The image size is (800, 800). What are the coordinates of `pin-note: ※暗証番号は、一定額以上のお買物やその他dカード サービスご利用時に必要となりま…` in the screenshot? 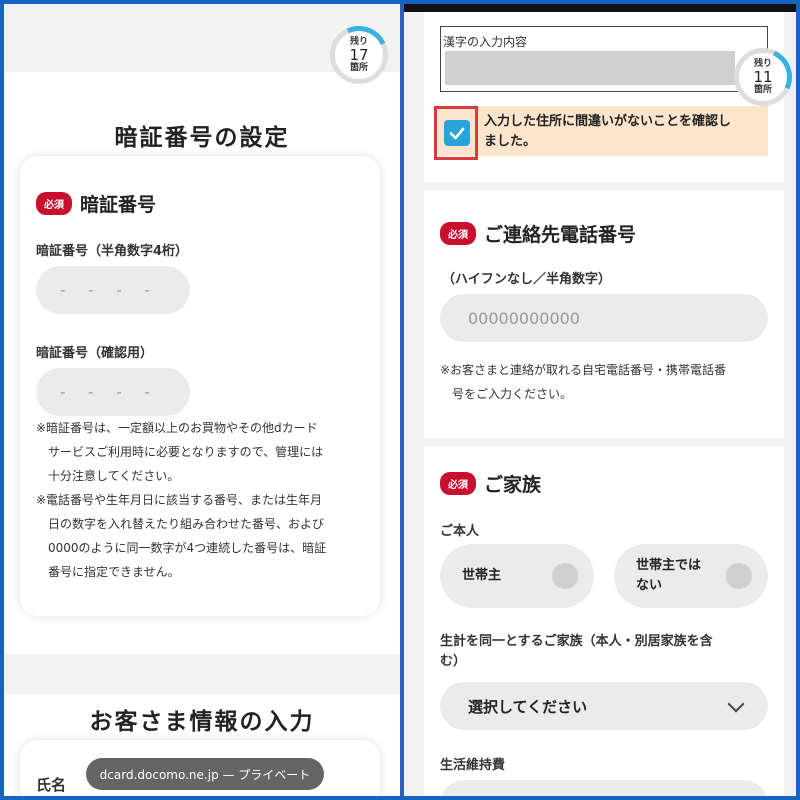 It's located at (204, 500).